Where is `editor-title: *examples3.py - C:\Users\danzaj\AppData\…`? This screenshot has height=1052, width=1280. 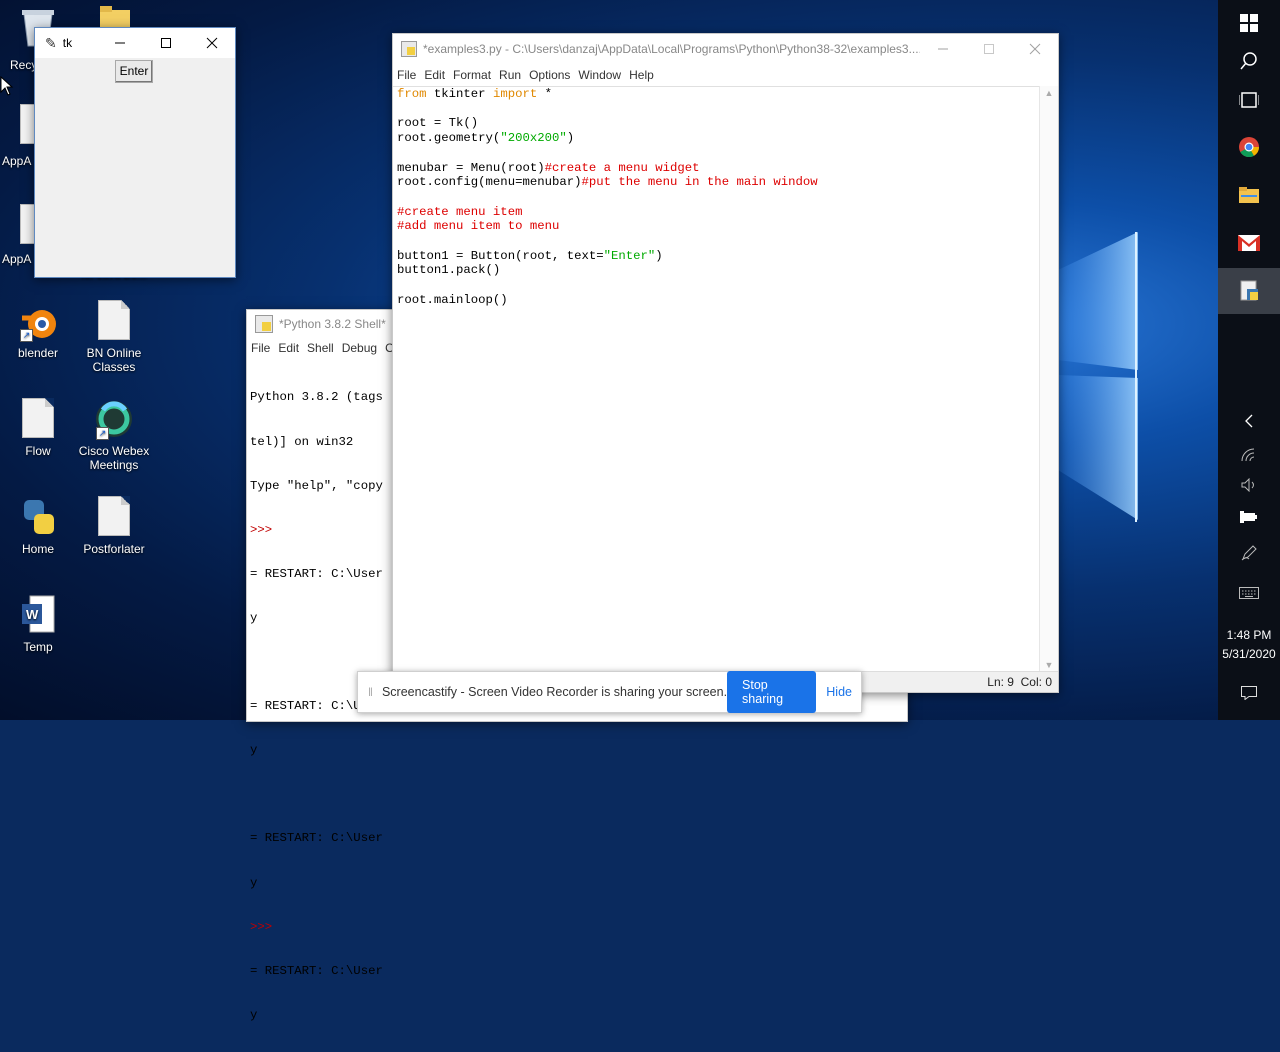 editor-title: *examples3.py - C:\Users\danzaj\AppData\… is located at coordinates (671, 49).